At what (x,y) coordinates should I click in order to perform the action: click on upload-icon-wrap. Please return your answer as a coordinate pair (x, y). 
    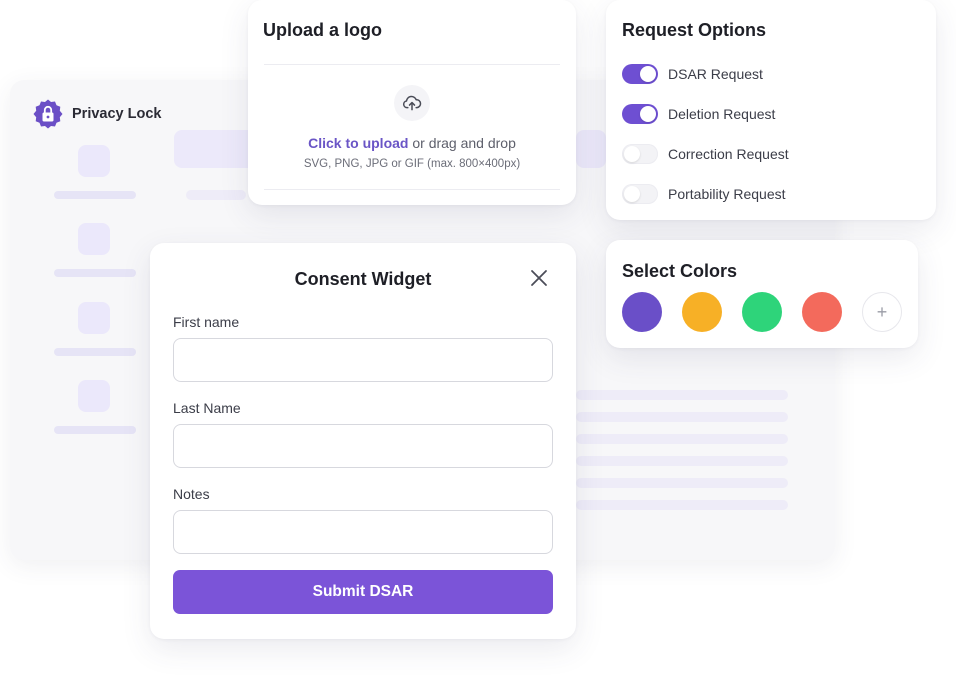
    Looking at the image, I should click on (412, 103).